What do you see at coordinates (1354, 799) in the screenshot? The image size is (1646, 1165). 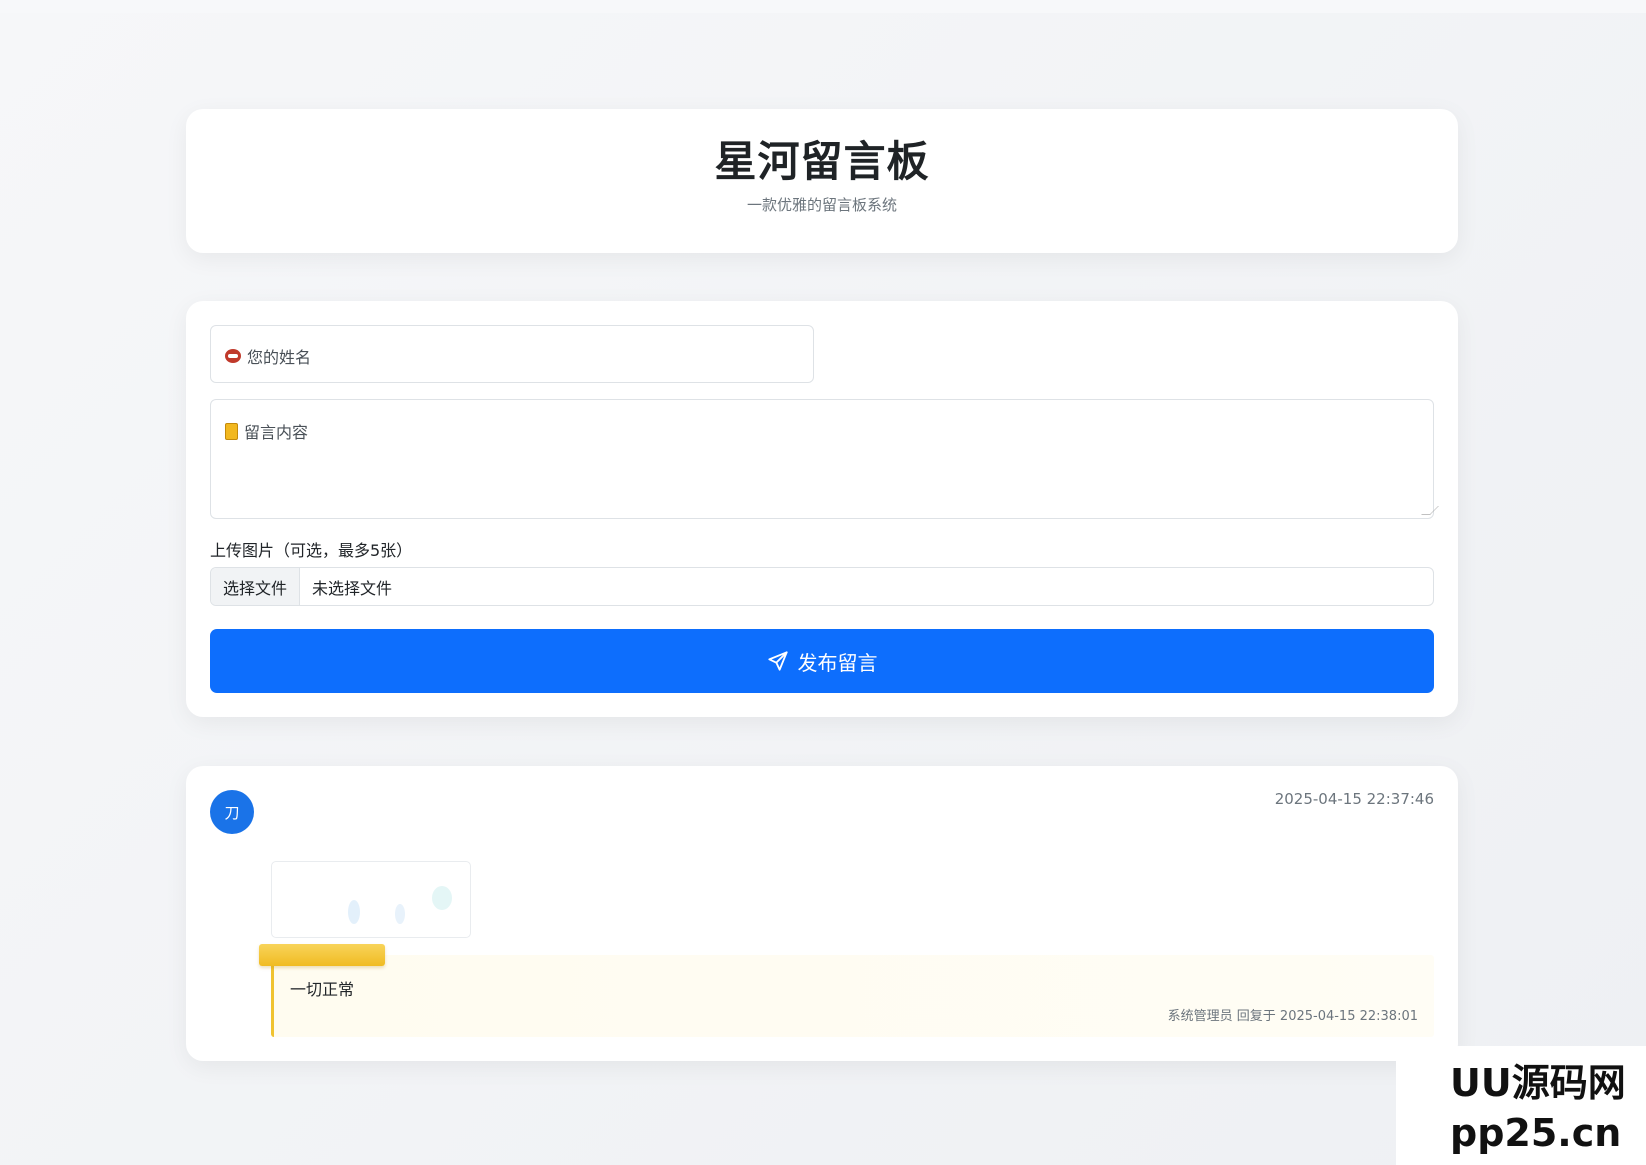 I see `message-timestamp: 2025-04-15 22:37:46` at bounding box center [1354, 799].